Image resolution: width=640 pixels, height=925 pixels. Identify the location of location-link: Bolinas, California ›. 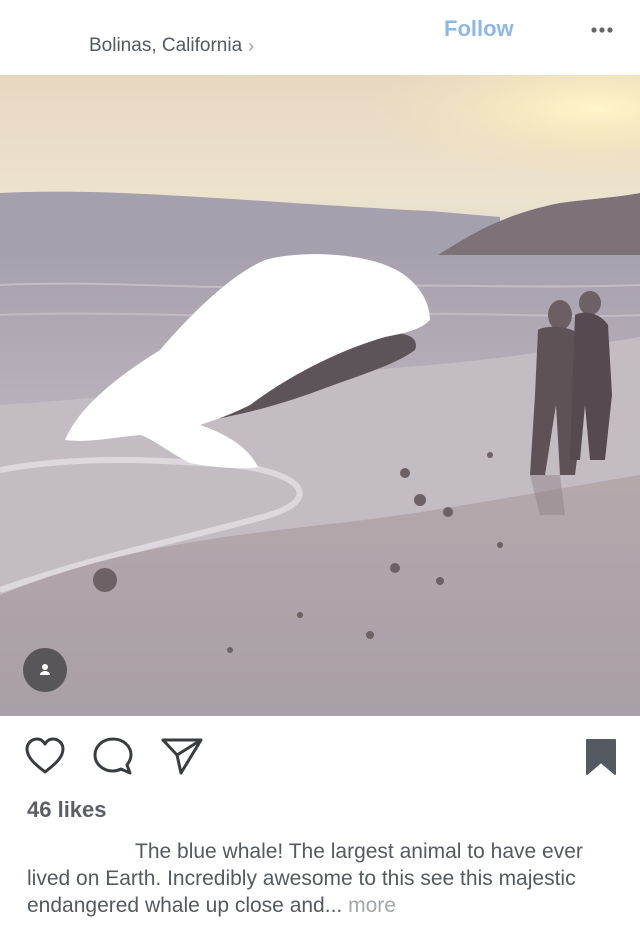
(171, 46).